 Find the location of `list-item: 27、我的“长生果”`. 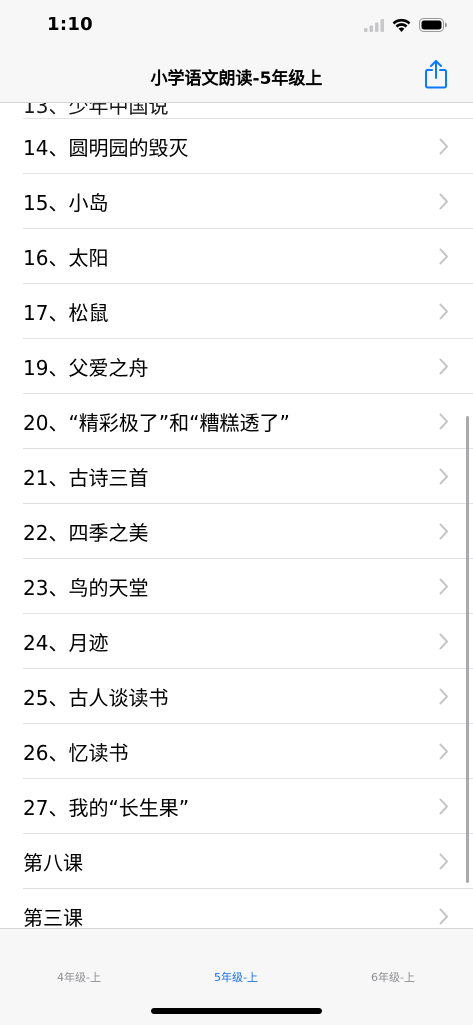

list-item: 27、我的“长生果” is located at coordinates (236, 806).